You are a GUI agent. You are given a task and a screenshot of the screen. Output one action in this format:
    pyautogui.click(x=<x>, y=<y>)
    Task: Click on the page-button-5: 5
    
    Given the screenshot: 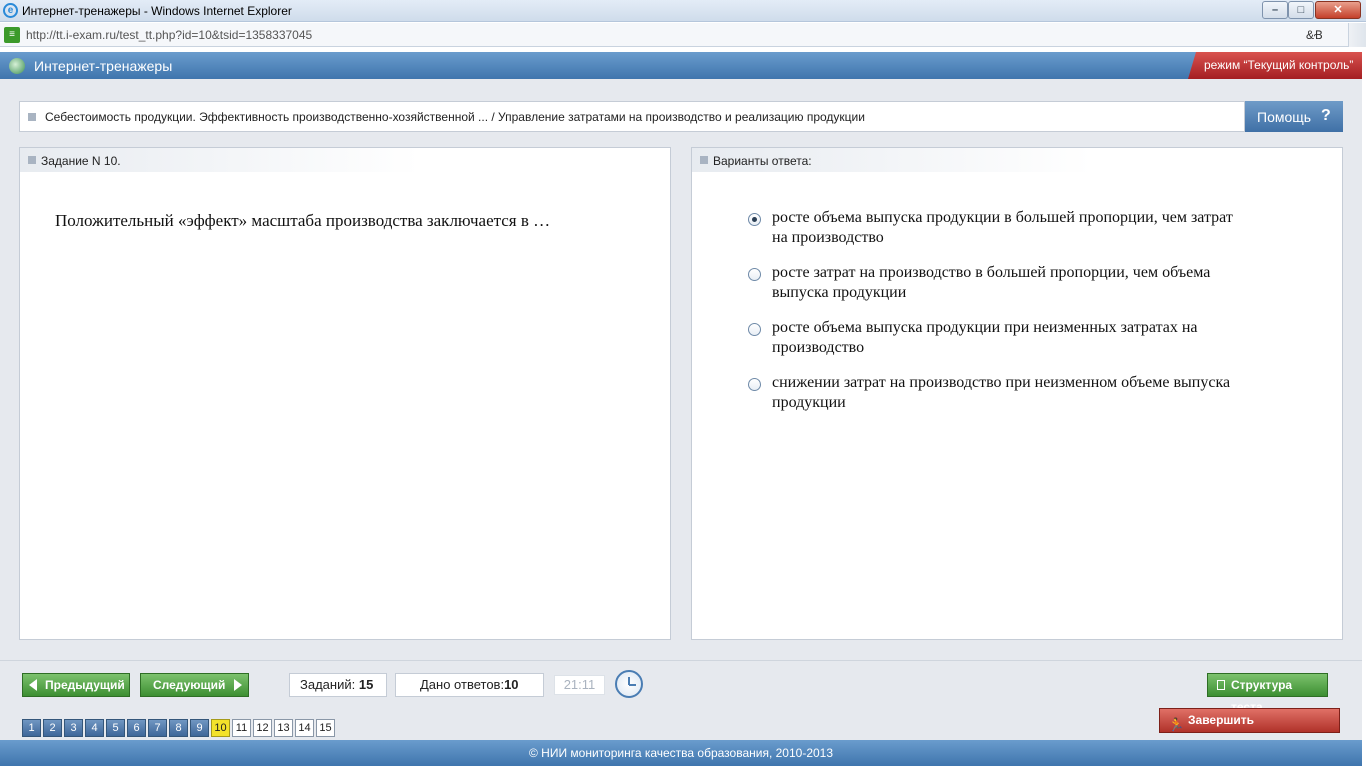 What is the action you would take?
    pyautogui.click(x=115, y=728)
    